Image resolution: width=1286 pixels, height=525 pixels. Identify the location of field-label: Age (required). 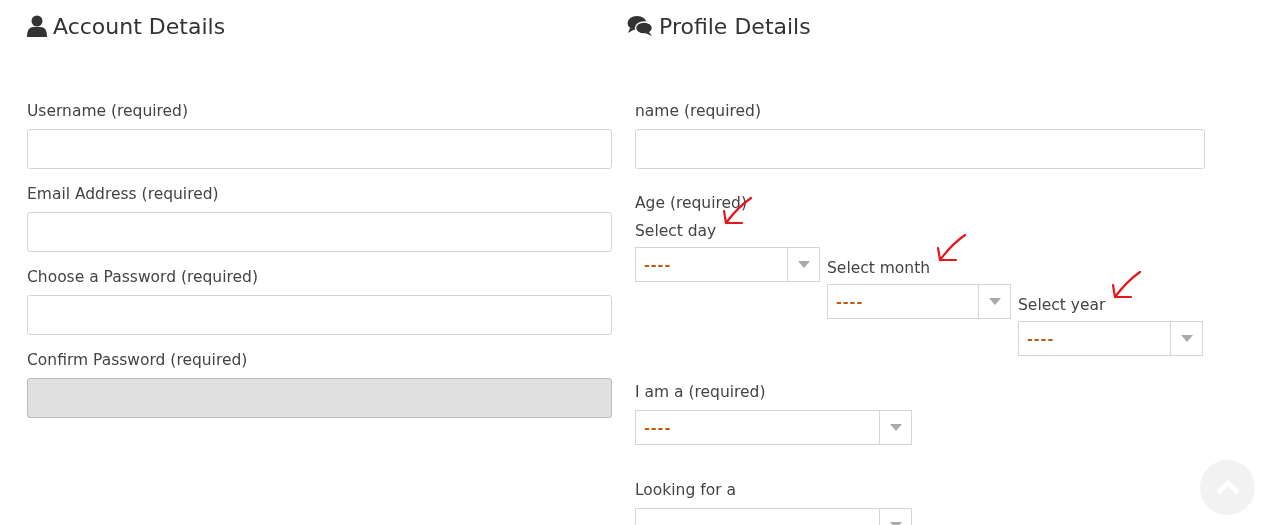
(691, 203).